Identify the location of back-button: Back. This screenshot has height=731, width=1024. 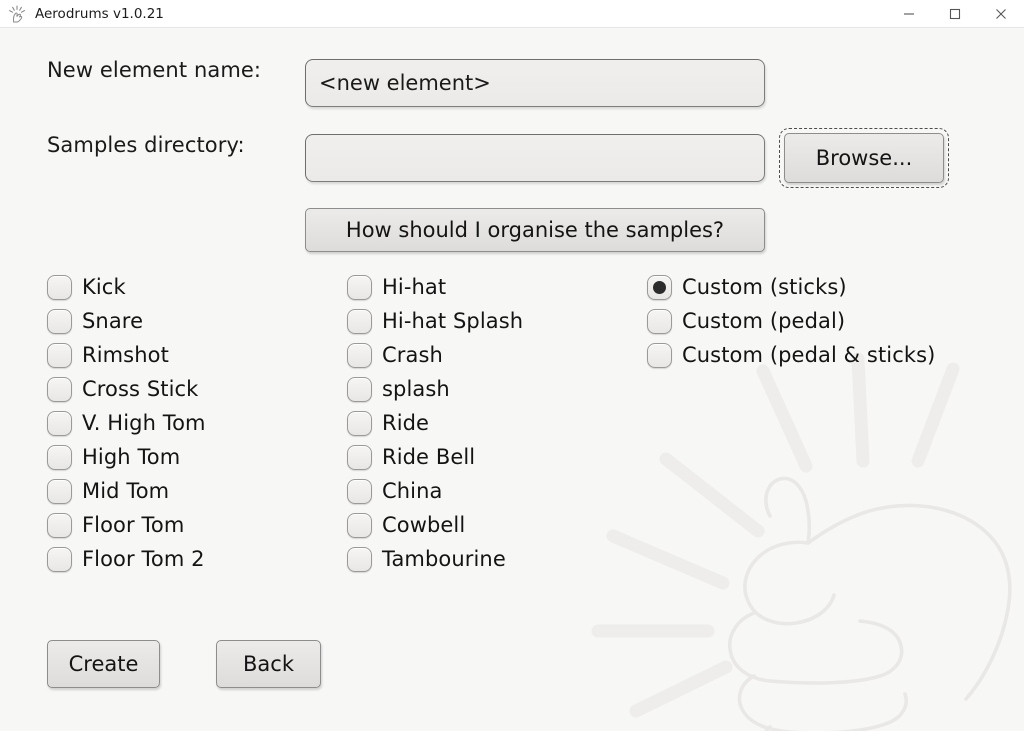
(268, 664).